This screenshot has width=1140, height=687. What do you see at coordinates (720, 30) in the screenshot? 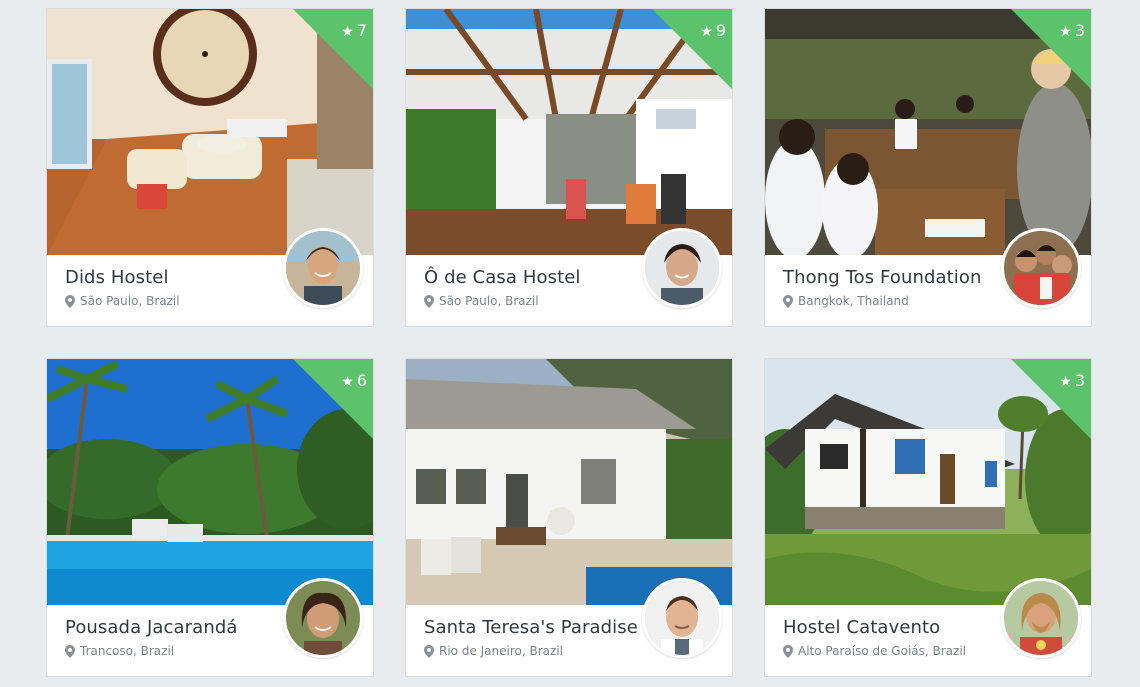
I see `rating-value: 9` at bounding box center [720, 30].